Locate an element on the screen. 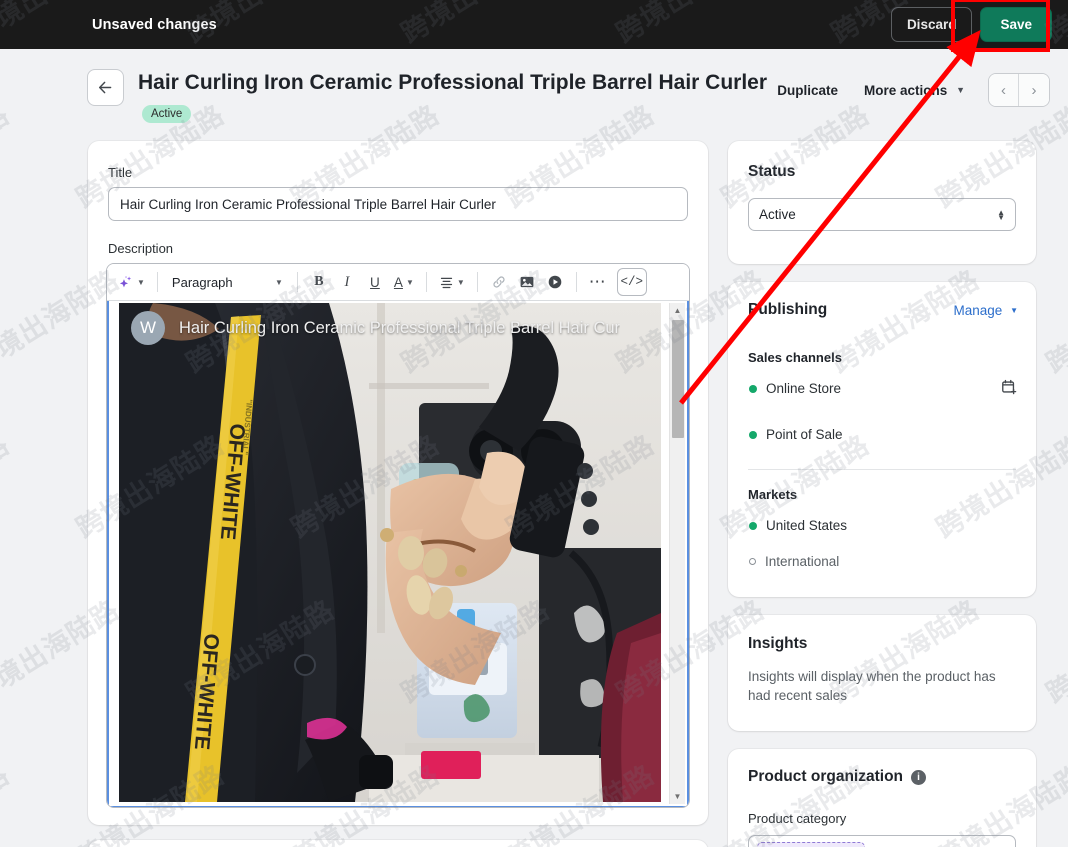  align-button: ▼ is located at coordinates (452, 282).